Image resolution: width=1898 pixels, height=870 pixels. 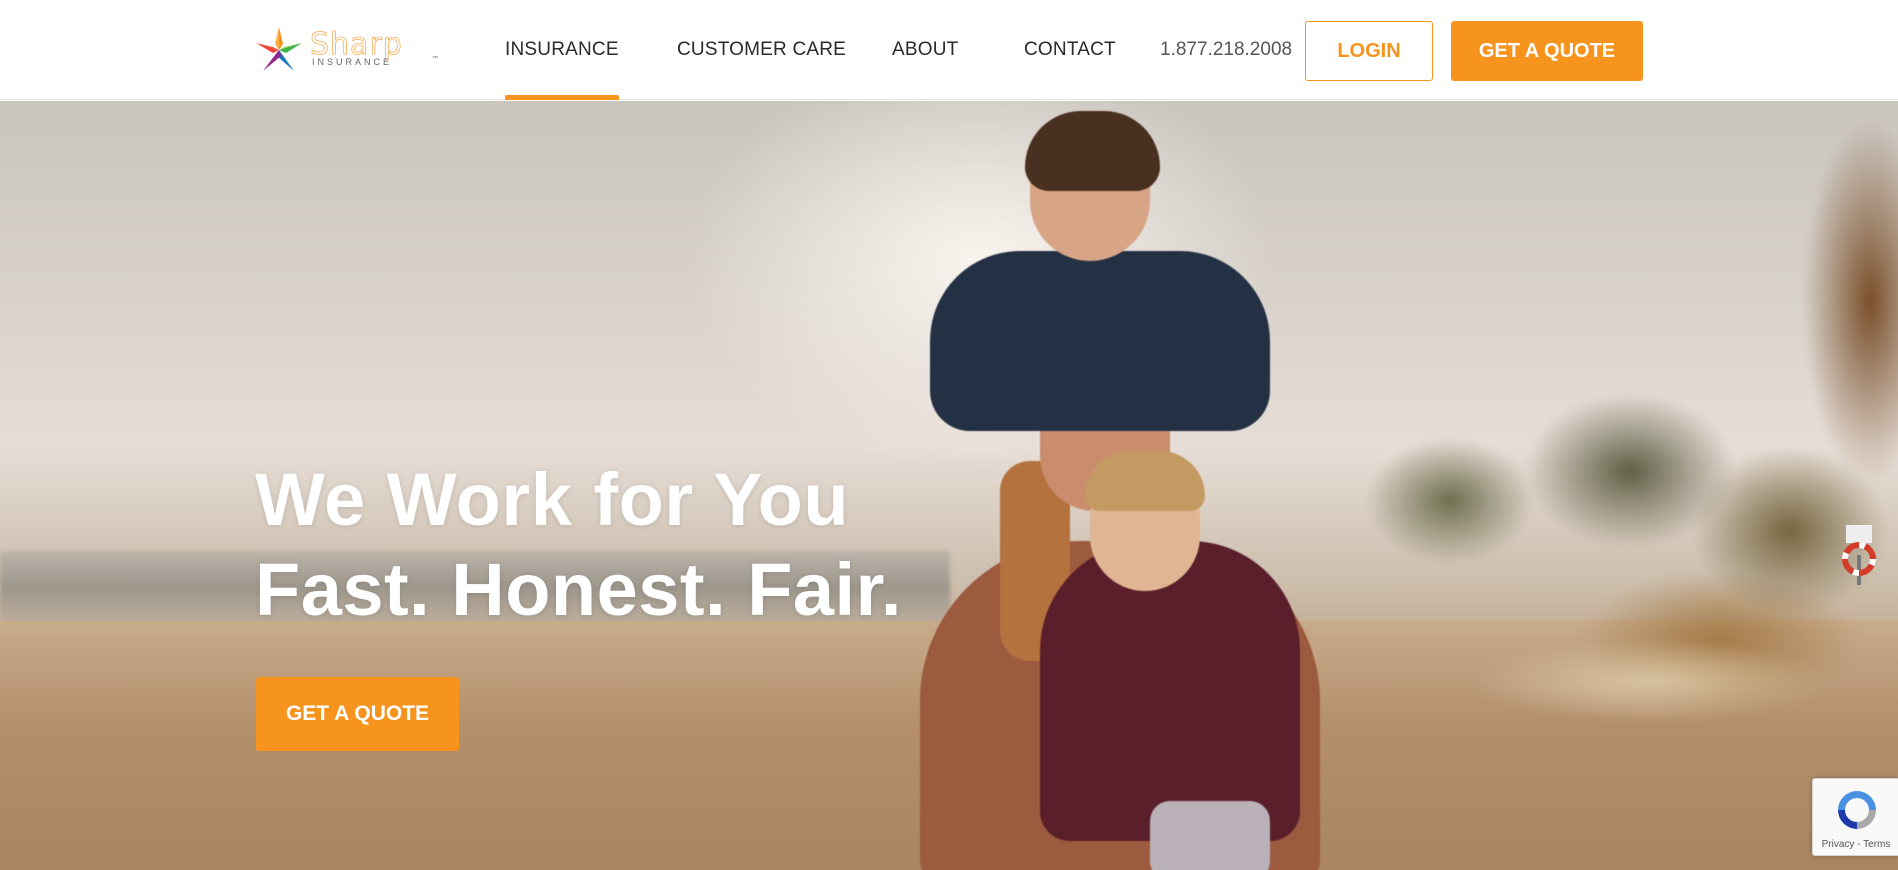 What do you see at coordinates (435, 59) in the screenshot?
I see `logo-trademark: ™` at bounding box center [435, 59].